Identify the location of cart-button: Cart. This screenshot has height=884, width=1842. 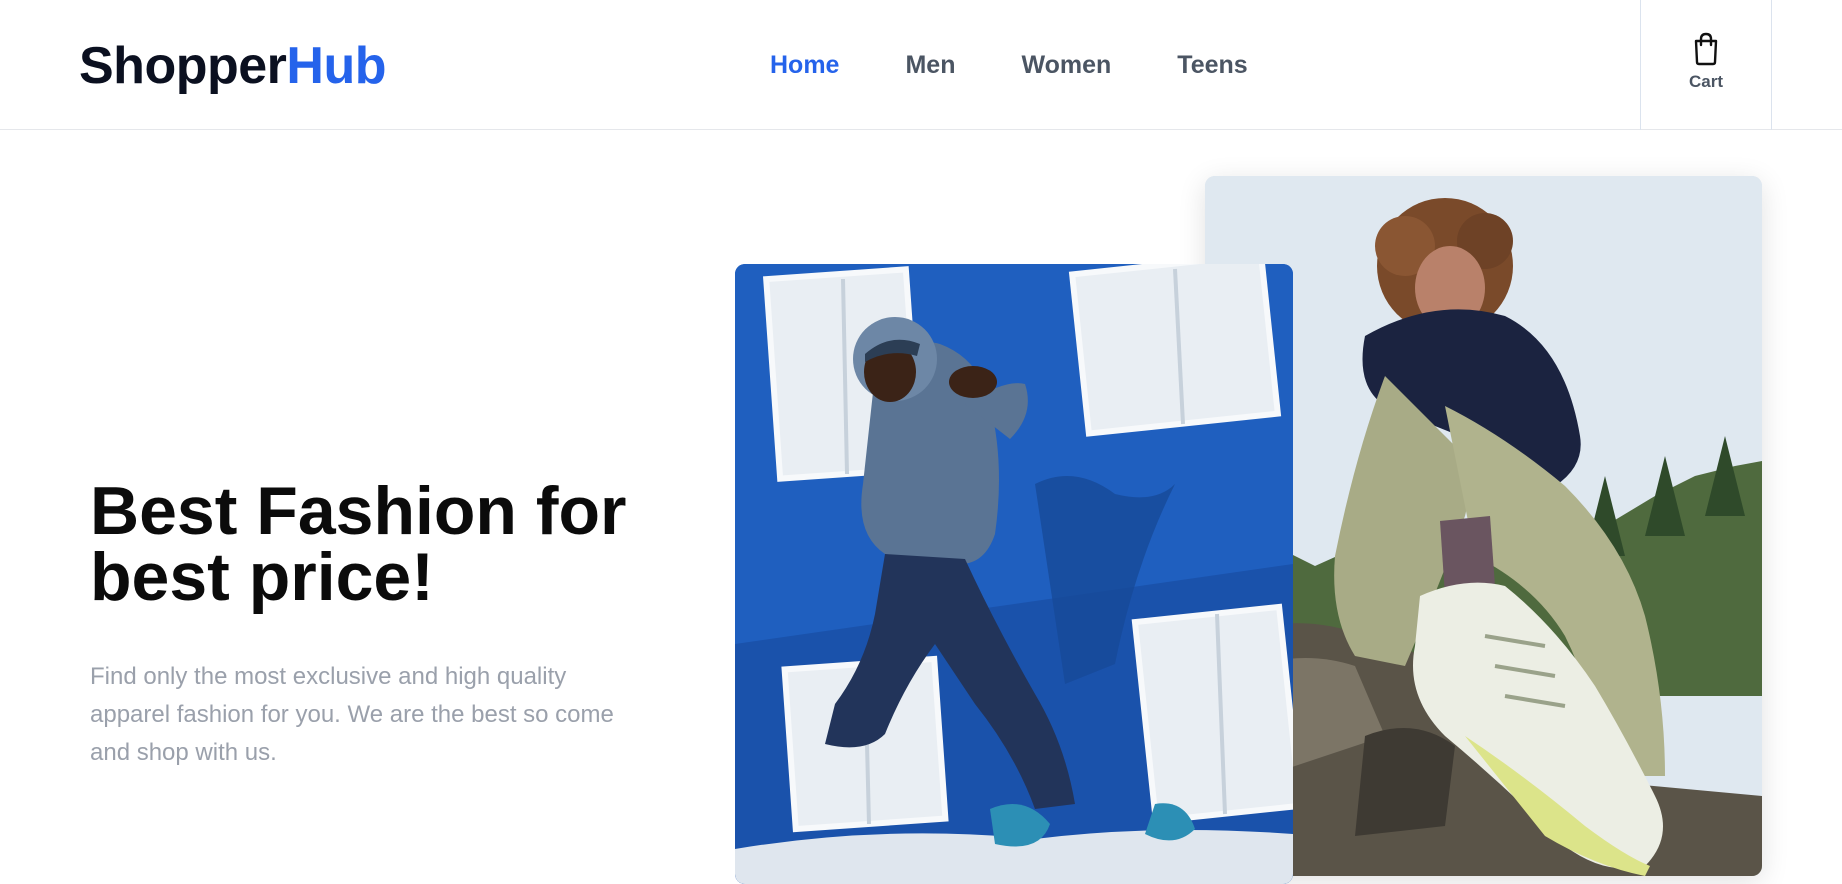
(1706, 65).